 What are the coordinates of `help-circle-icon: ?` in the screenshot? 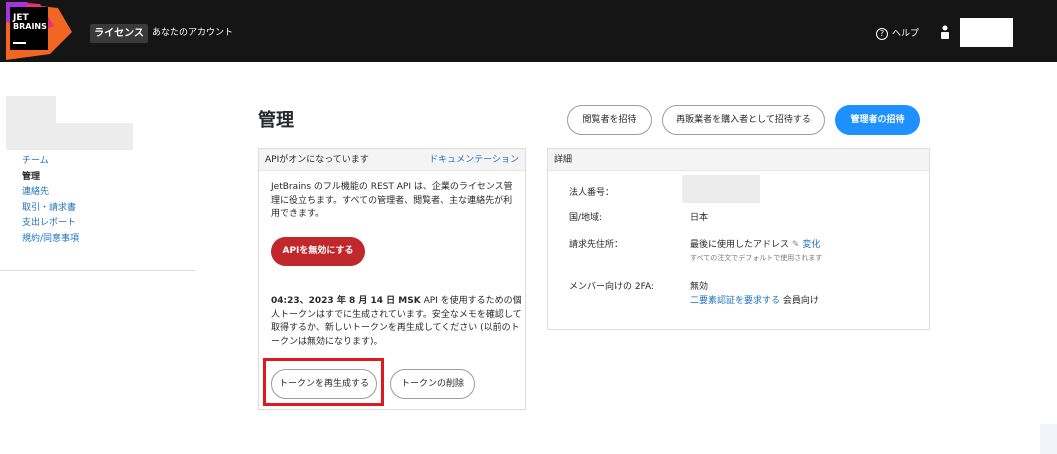 It's located at (882, 34).